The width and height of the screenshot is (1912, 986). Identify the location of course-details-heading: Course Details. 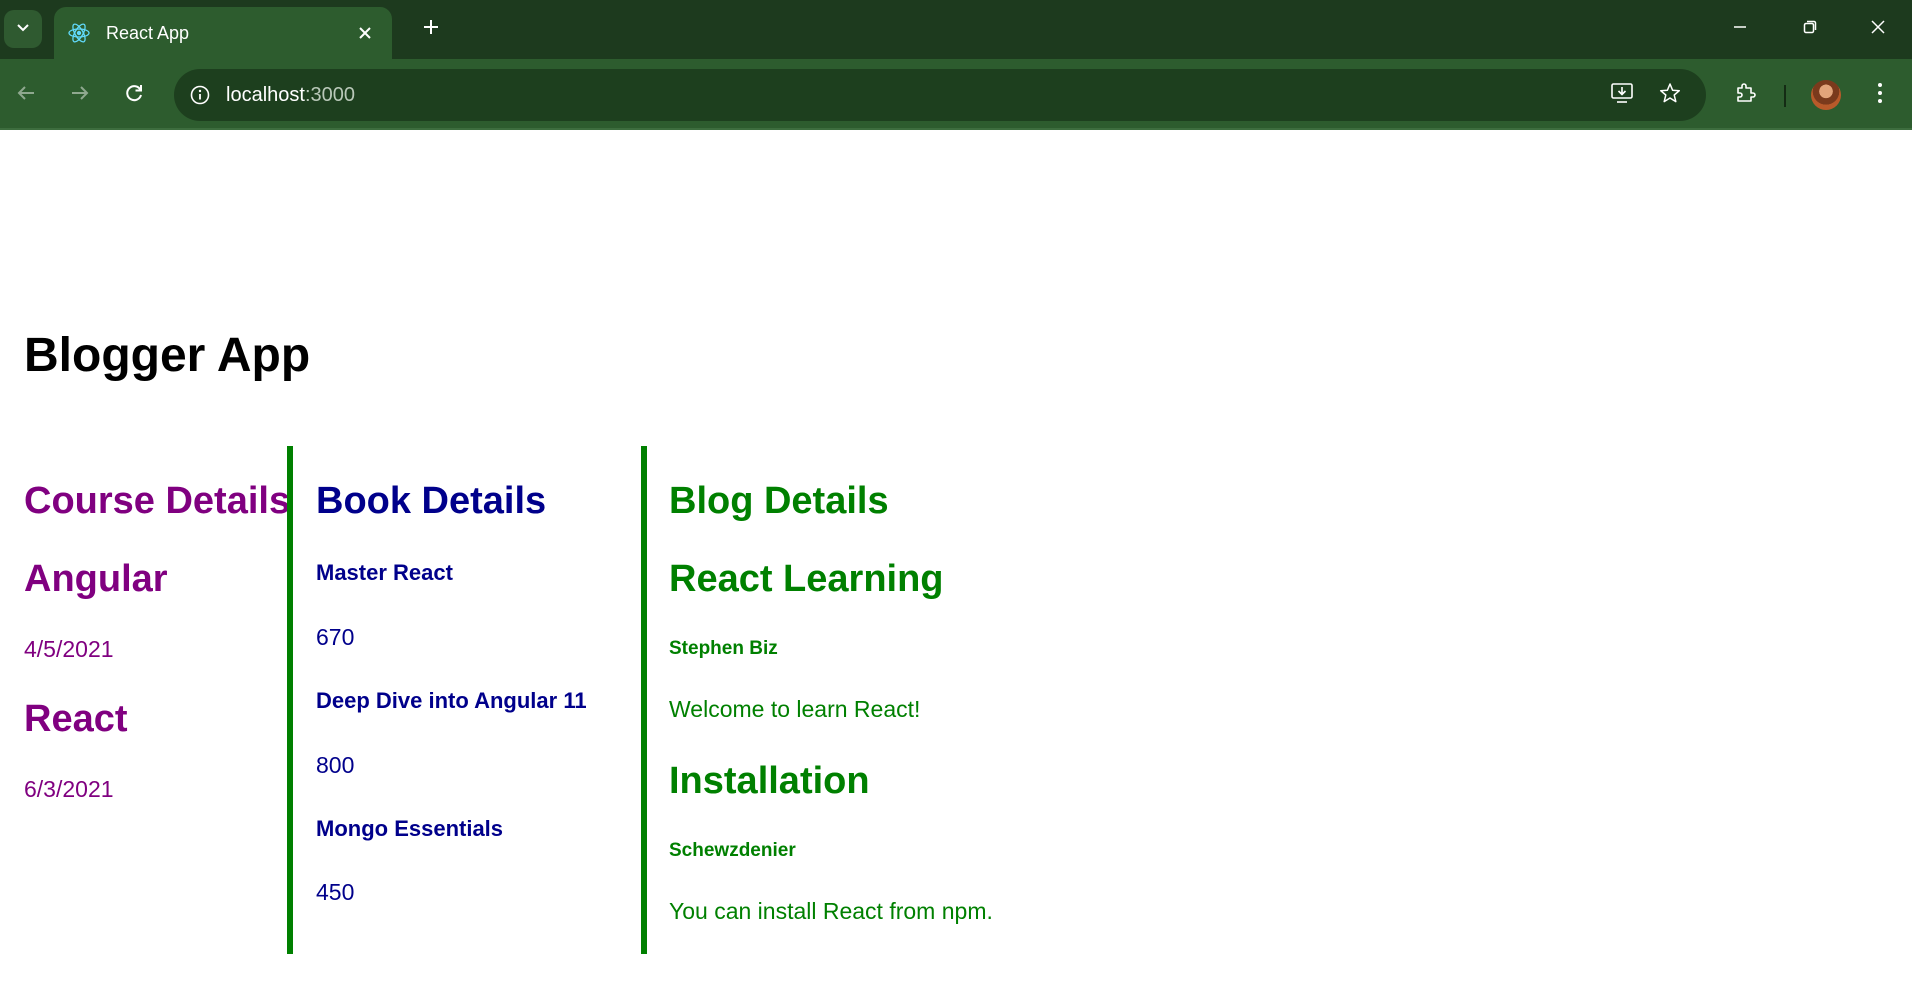
(157, 501).